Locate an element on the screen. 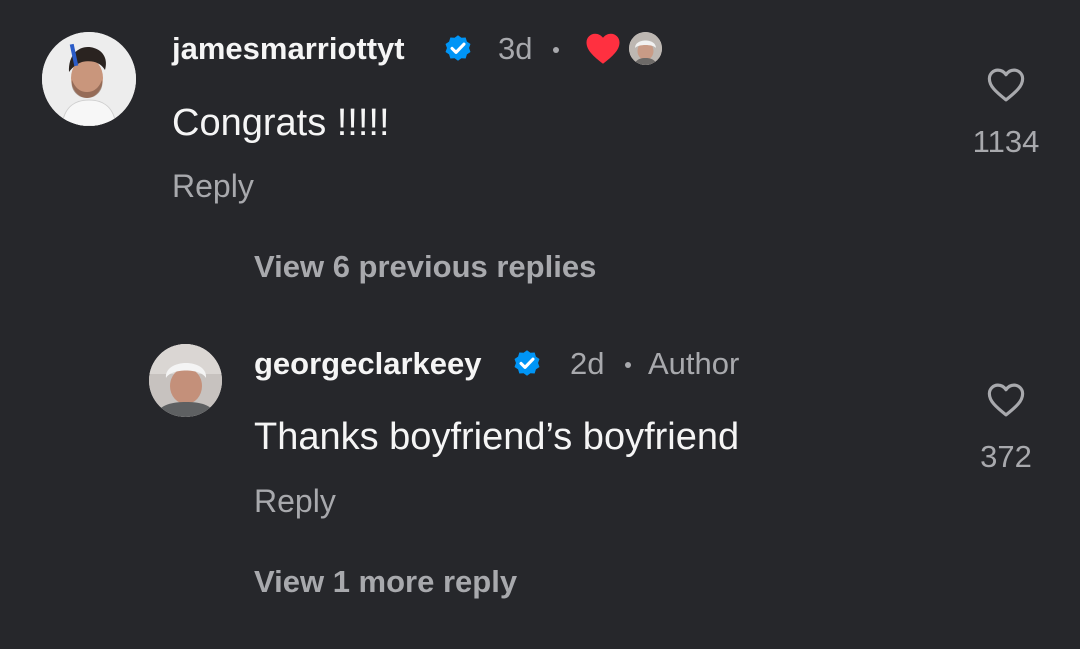 This screenshot has width=1080, height=649. reply-username: georgeclarkeey is located at coordinates (367, 363).